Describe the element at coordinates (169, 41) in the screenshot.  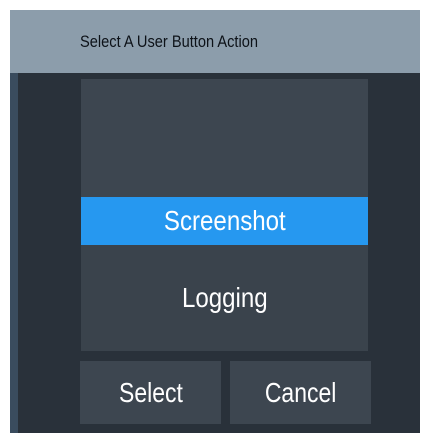
I see `dialog-title: Select A User Button Action` at that location.